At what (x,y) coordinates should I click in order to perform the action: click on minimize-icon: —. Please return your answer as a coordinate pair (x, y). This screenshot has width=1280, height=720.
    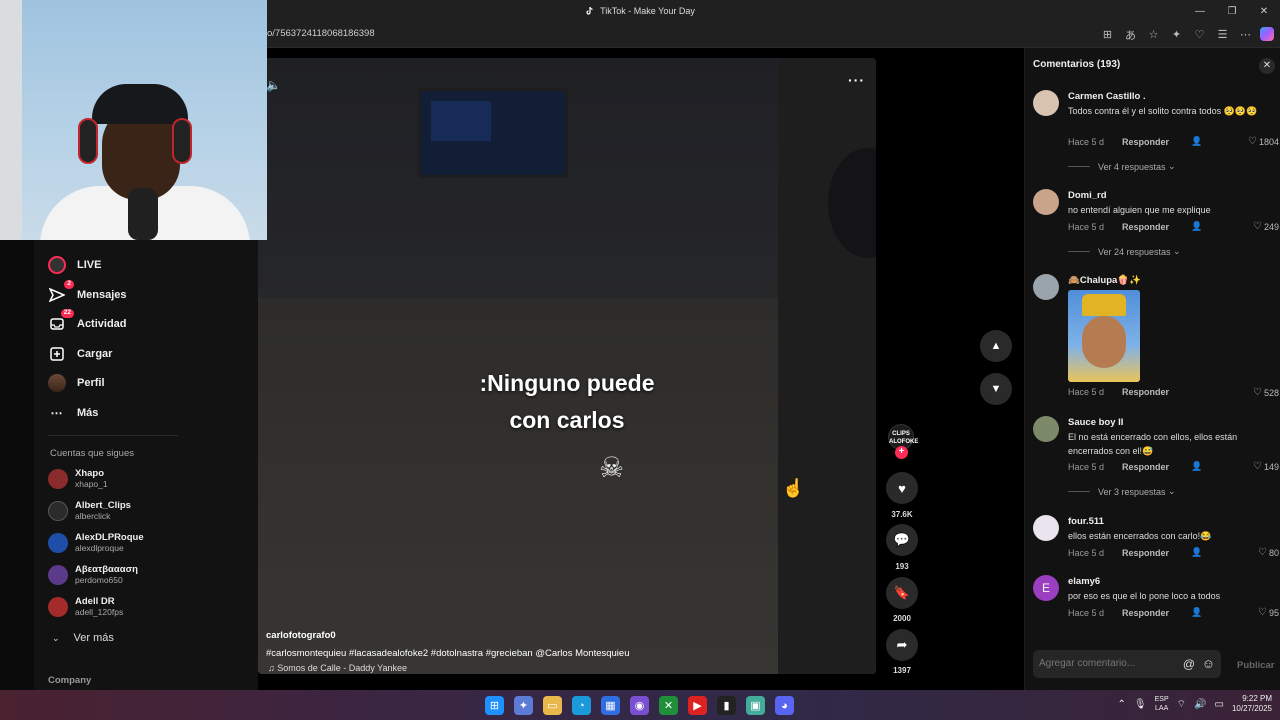
    Looking at the image, I should click on (1200, 11).